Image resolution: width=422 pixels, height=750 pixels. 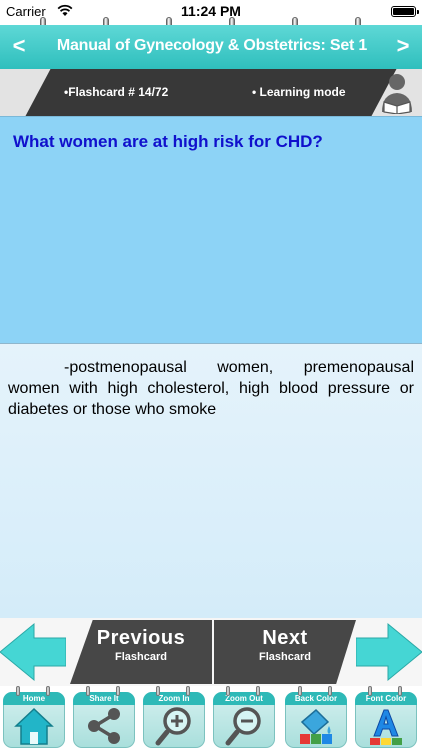 I want to click on share-icon, so click(x=104, y=726).